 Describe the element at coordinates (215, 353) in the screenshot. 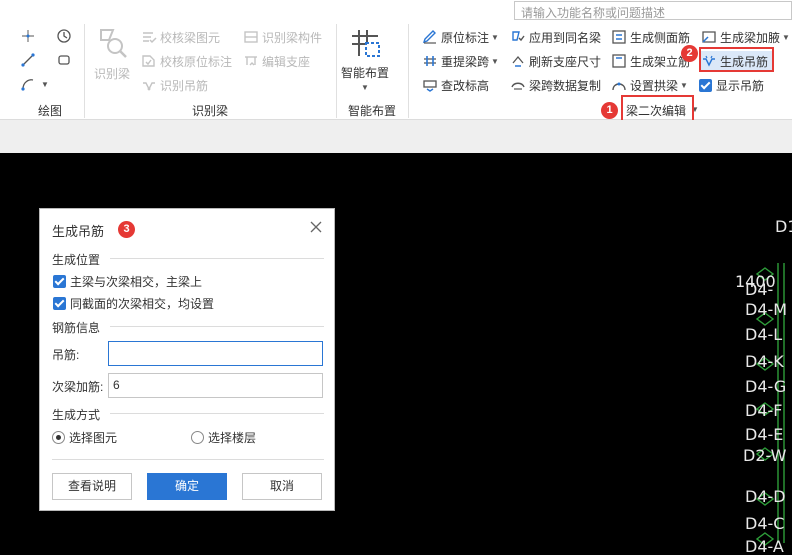

I see `hanger-rebar-input` at that location.